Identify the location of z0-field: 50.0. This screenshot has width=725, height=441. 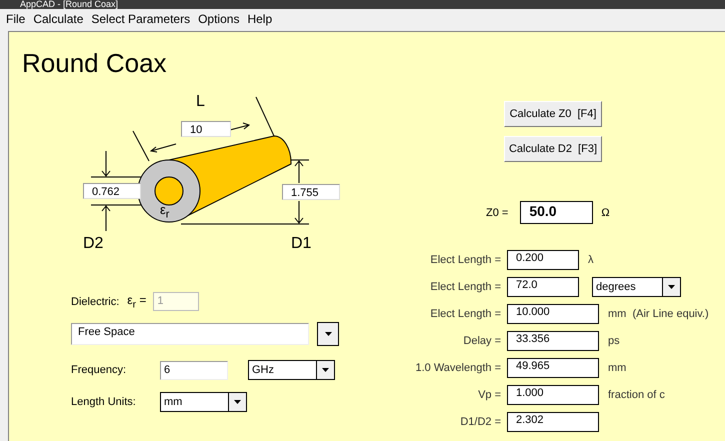
(557, 212).